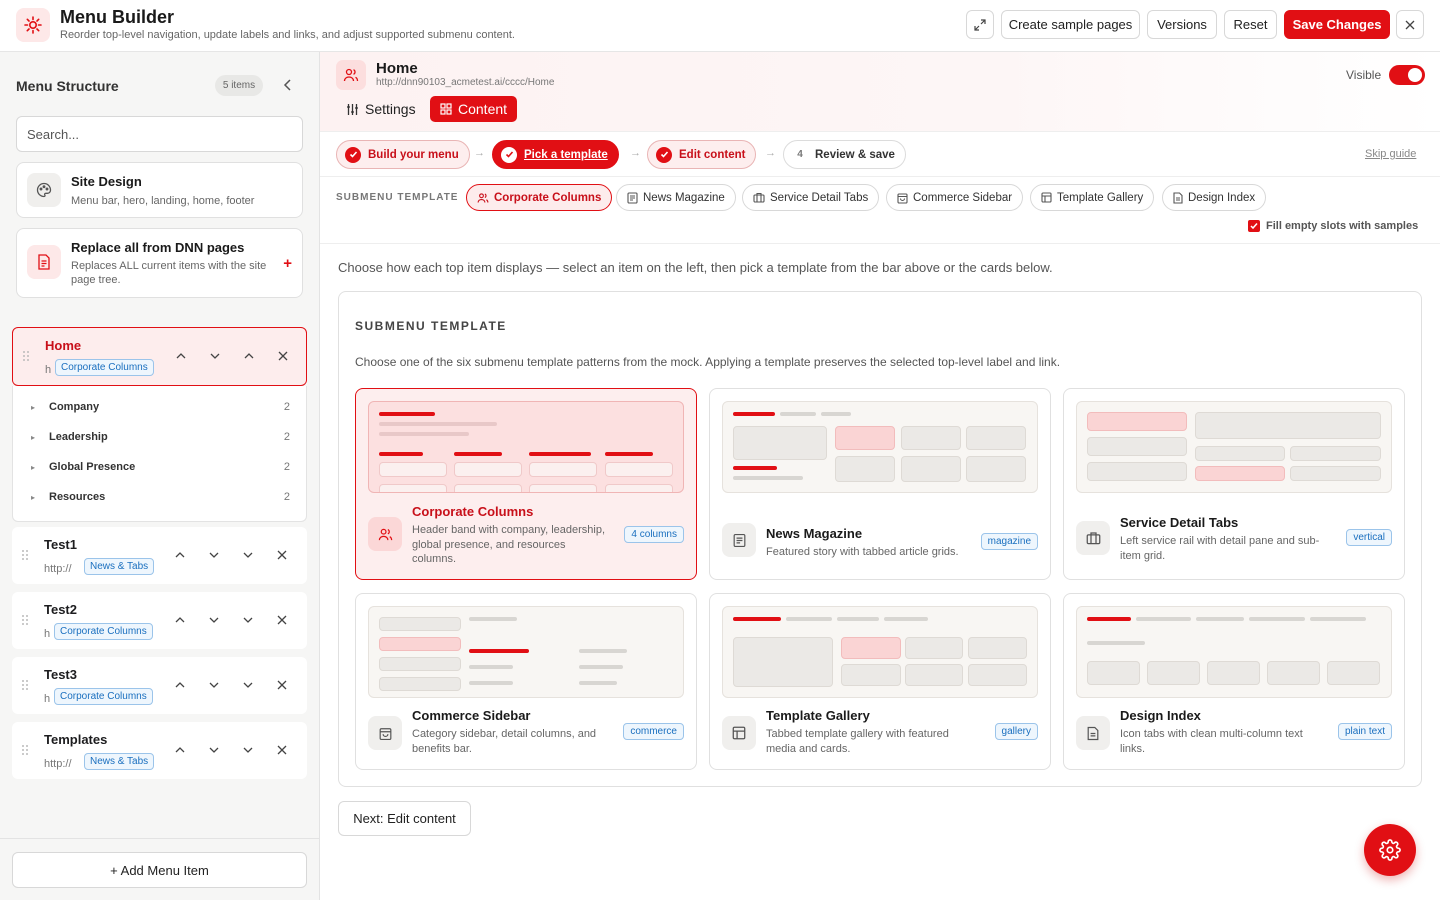  Describe the element at coordinates (159, 467) in the screenshot. I see `submenu-item: ▸ Global Presence 2` at that location.